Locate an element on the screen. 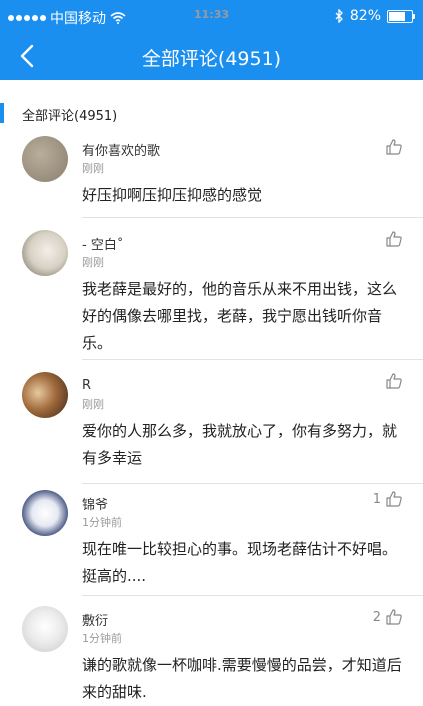 The width and height of the screenshot is (423, 706). section-header: 全部评论(4951) is located at coordinates (211, 114).